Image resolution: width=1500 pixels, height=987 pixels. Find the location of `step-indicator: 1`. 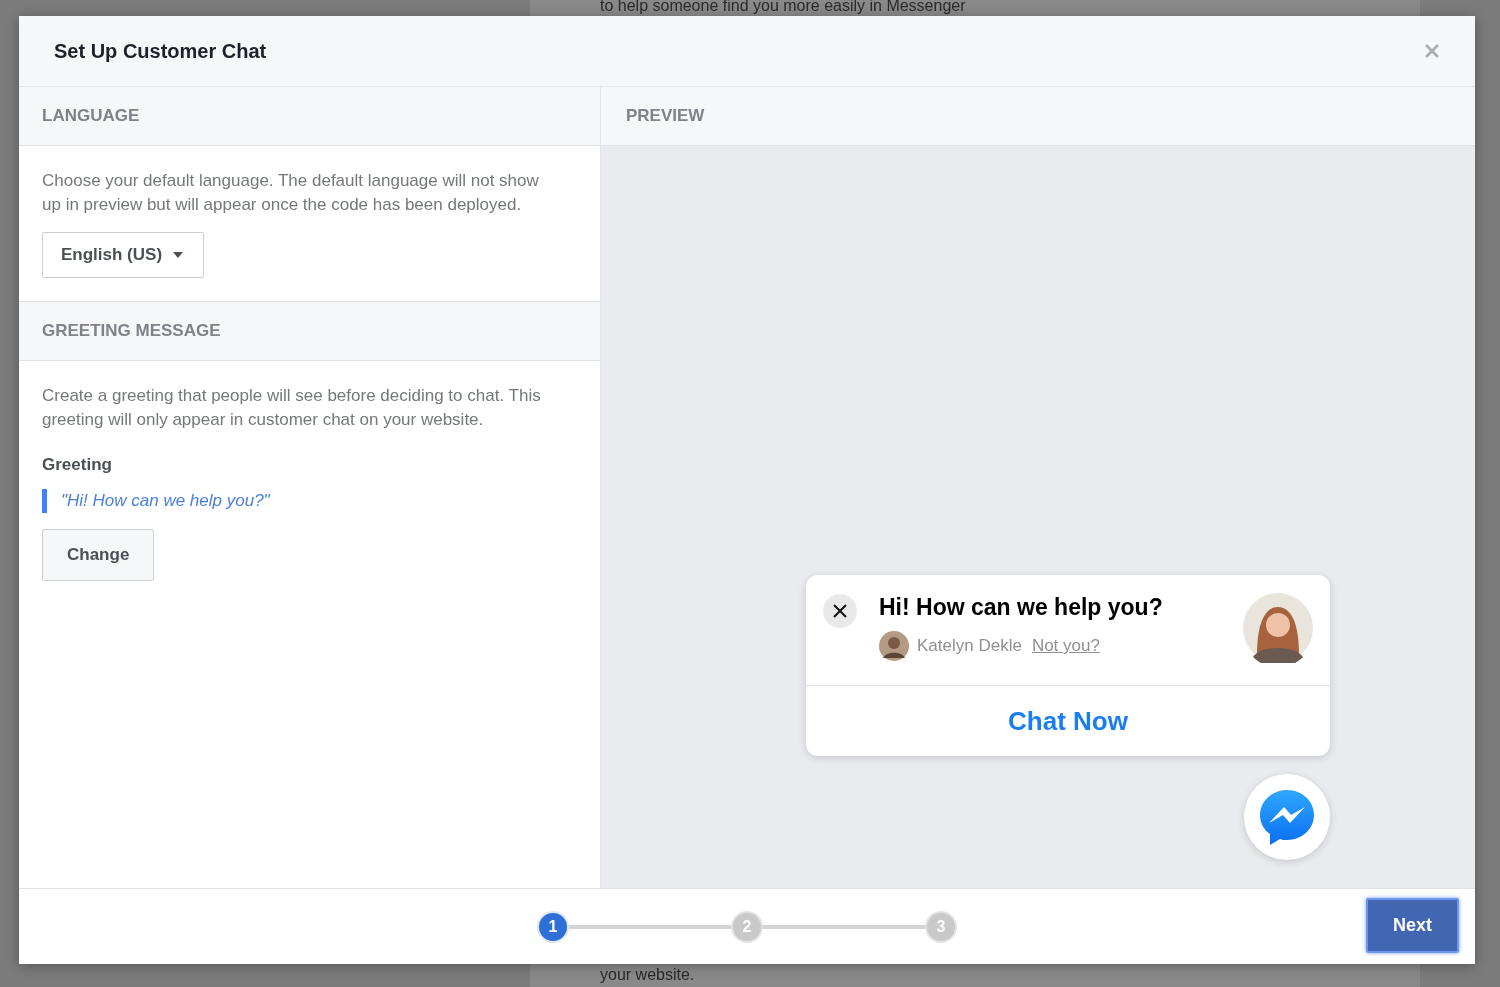

step-indicator: 1 is located at coordinates (553, 926).